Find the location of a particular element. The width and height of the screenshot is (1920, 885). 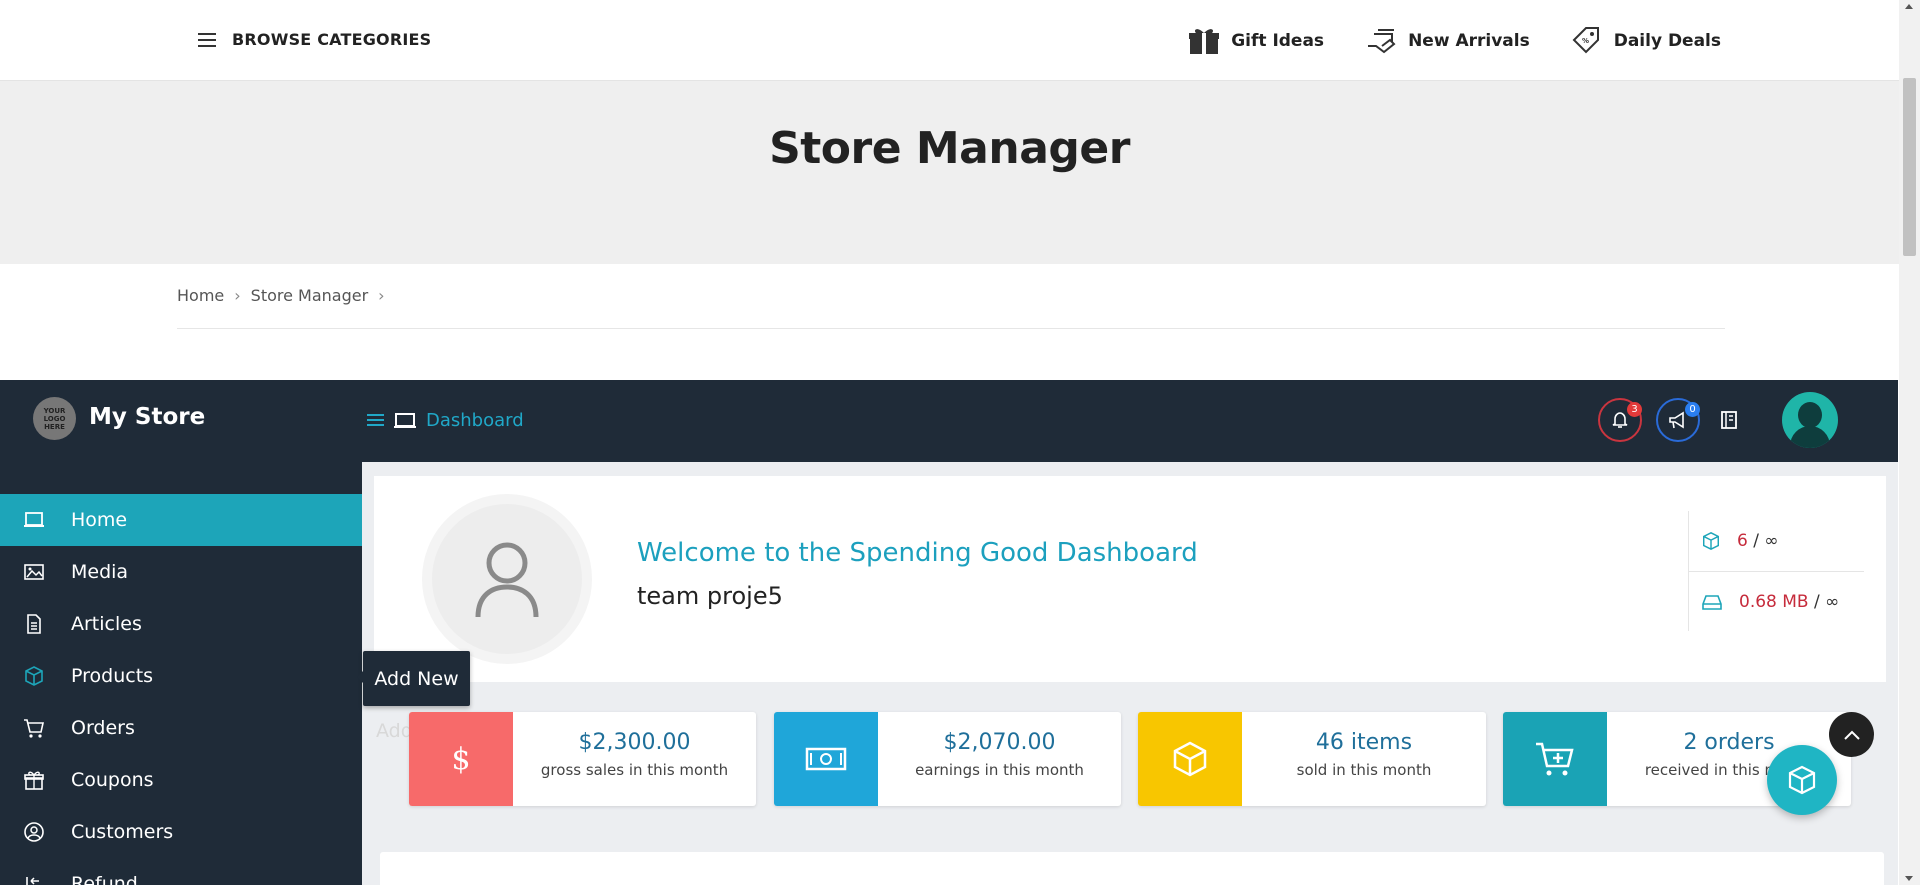

breadcrumb-home-link: Home is located at coordinates (200, 295).